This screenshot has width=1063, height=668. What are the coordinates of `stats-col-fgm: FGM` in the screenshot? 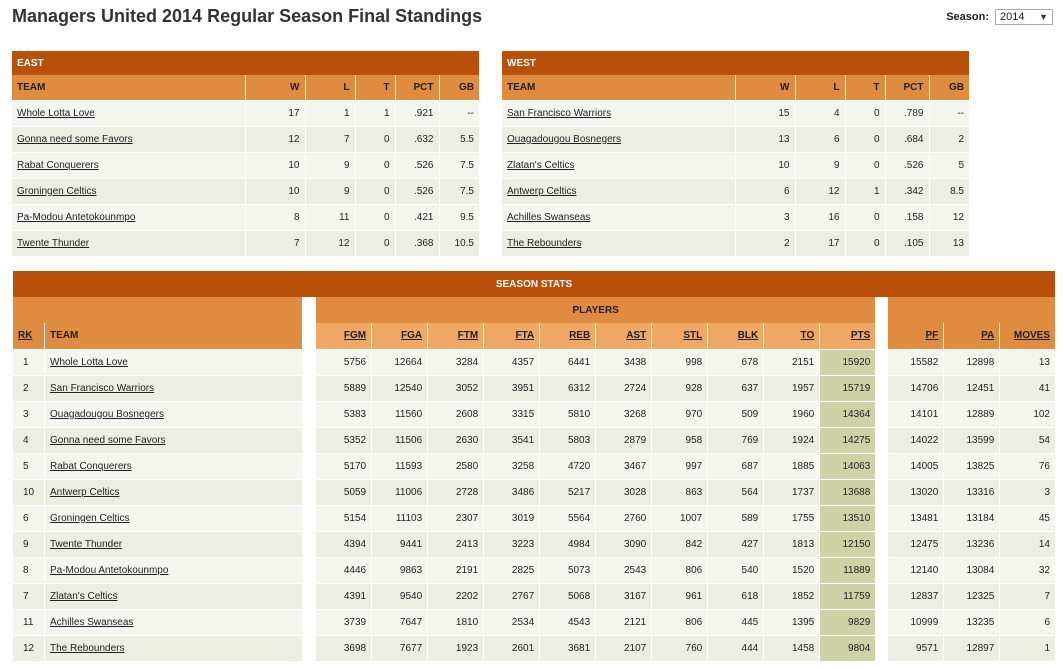 It's located at (343, 336).